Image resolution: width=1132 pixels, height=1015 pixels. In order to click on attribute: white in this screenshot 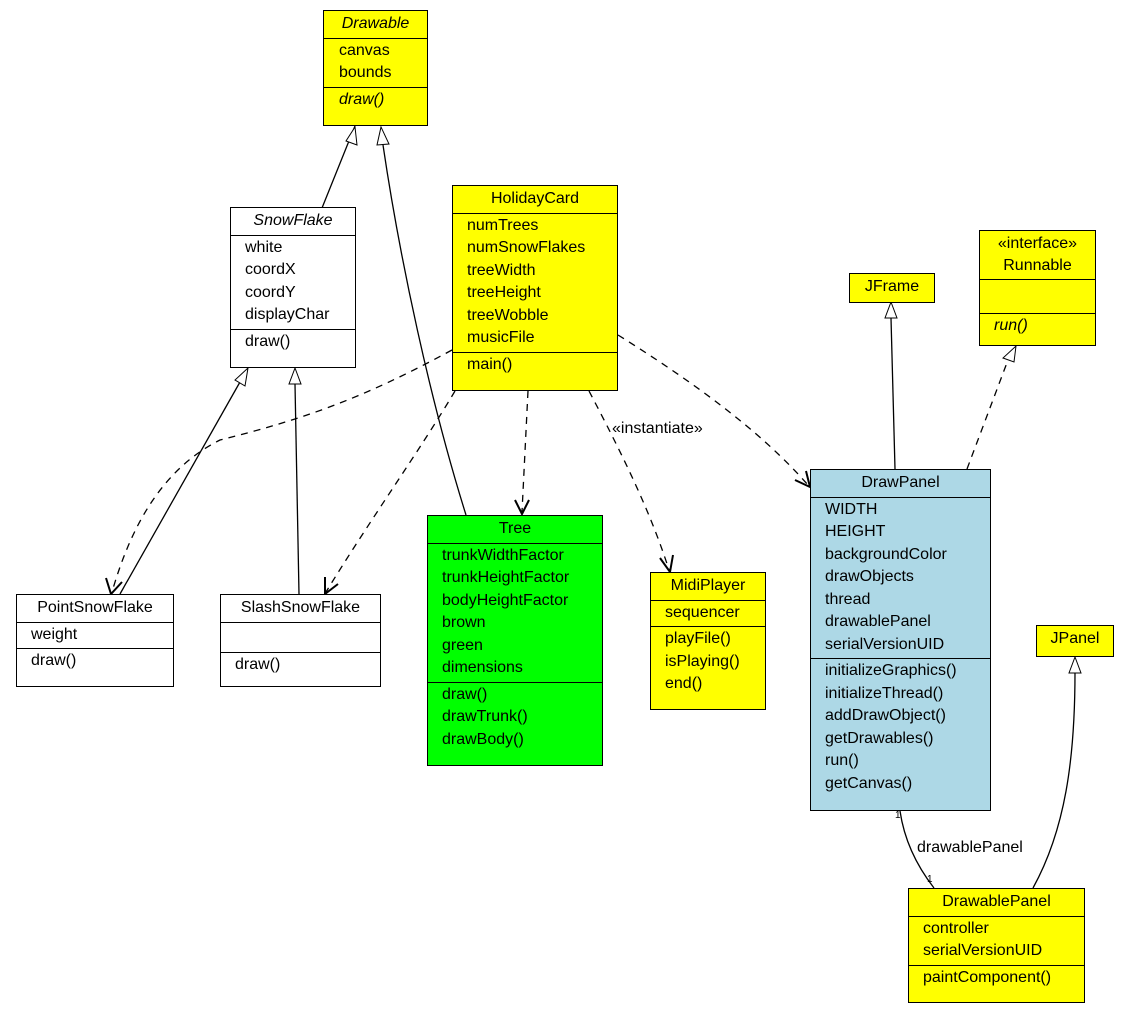, I will do `click(264, 247)`.